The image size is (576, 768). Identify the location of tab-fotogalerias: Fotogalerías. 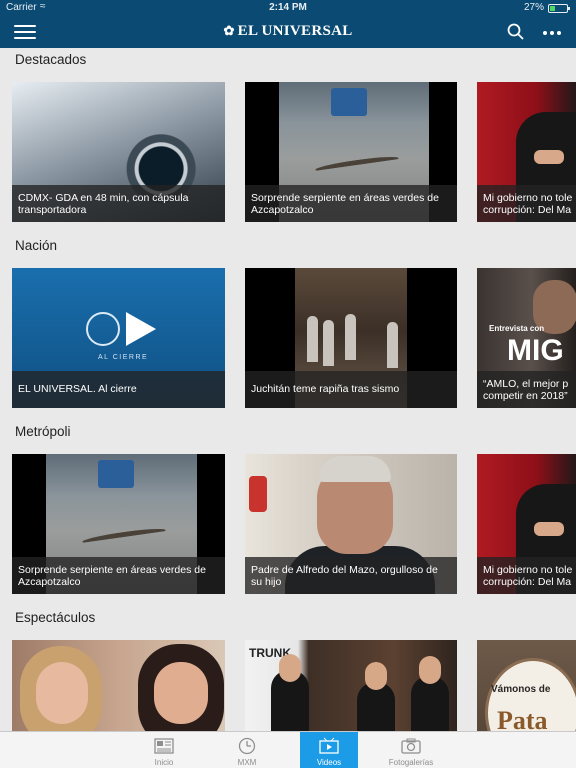
(411, 750).